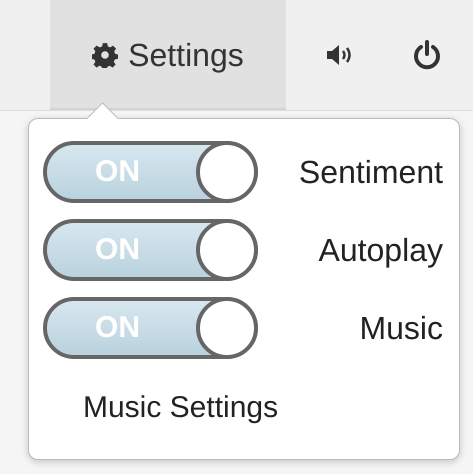  Describe the element at coordinates (180, 408) in the screenshot. I see `music-settings-link: Music Settings` at that location.